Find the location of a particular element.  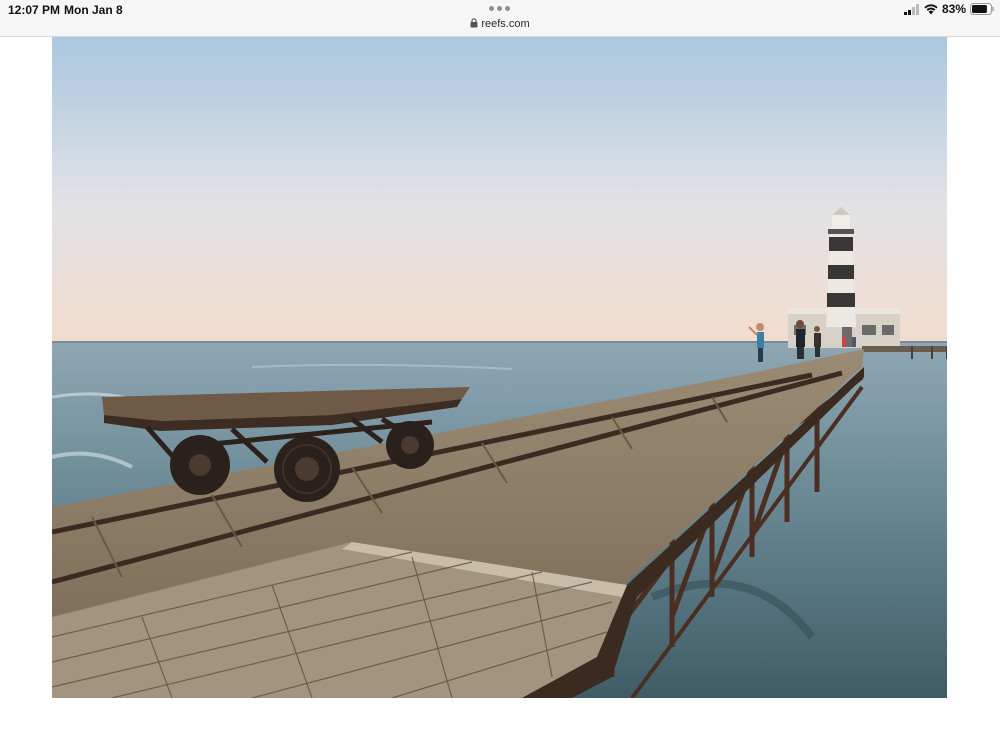

status-time: 12:07 PM is located at coordinates (34, 10).